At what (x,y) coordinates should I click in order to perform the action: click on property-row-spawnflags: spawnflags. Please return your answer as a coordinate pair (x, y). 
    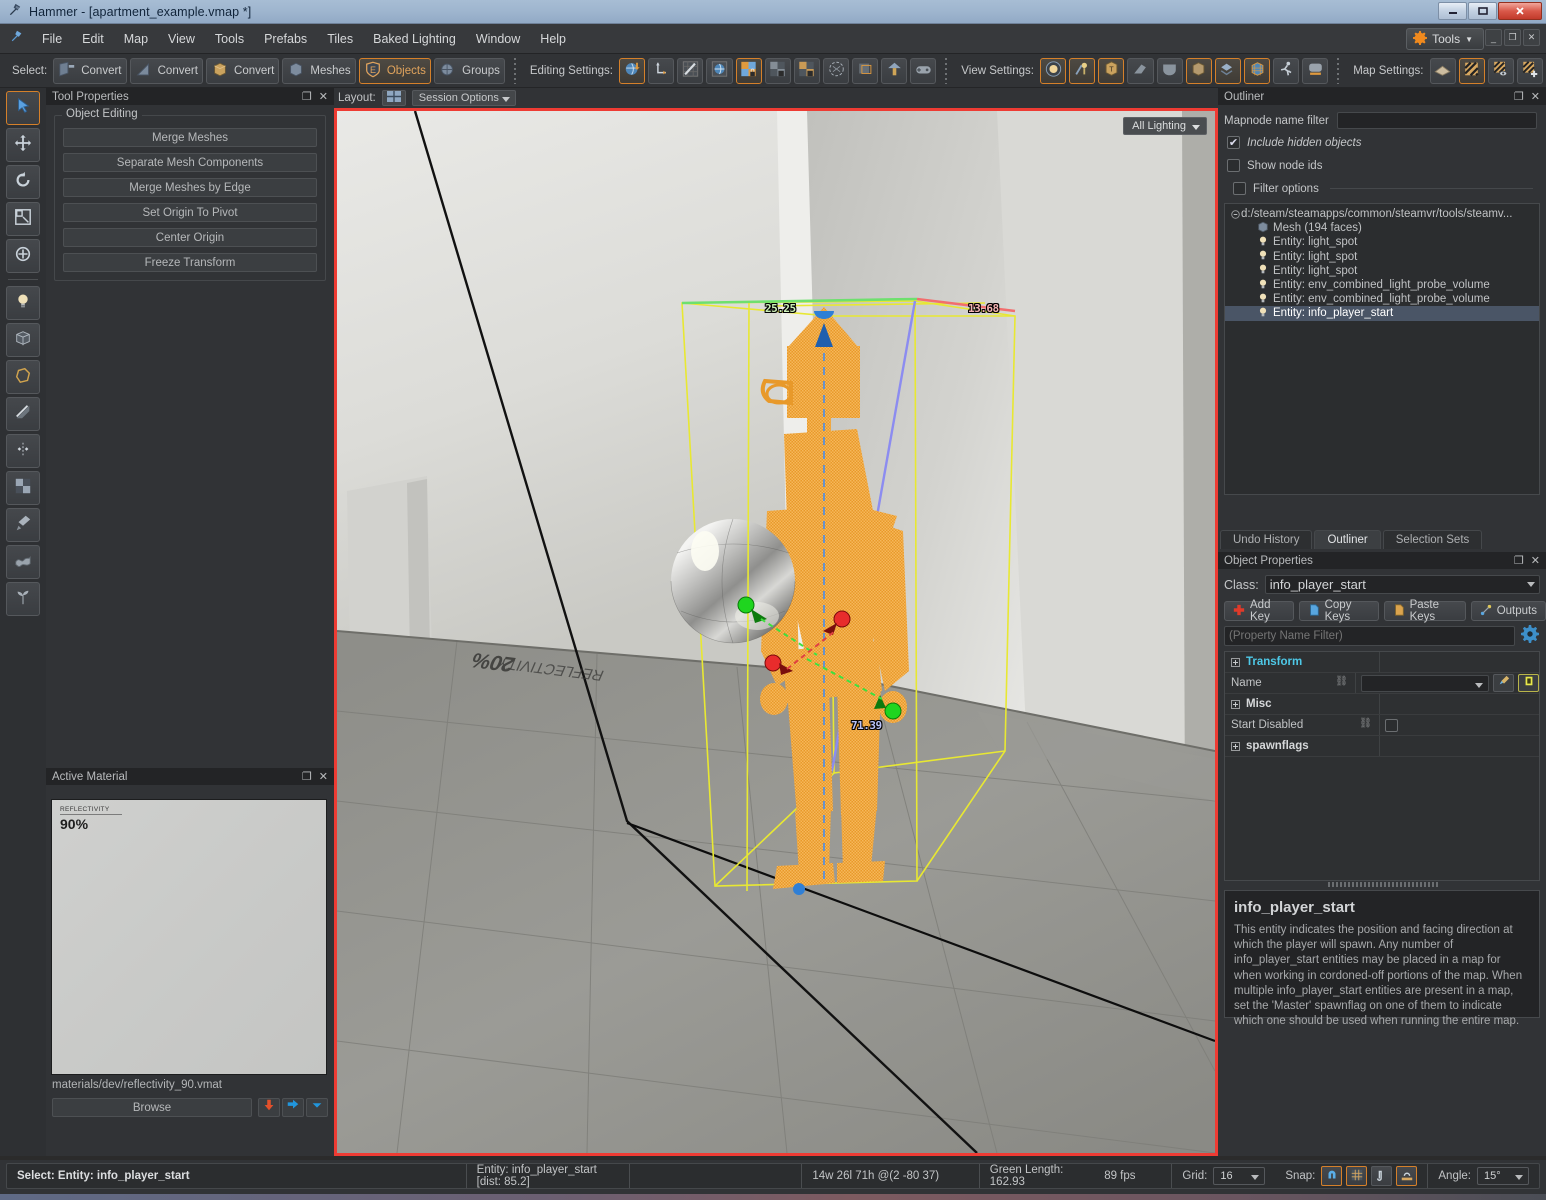
    Looking at the image, I should click on (1382, 746).